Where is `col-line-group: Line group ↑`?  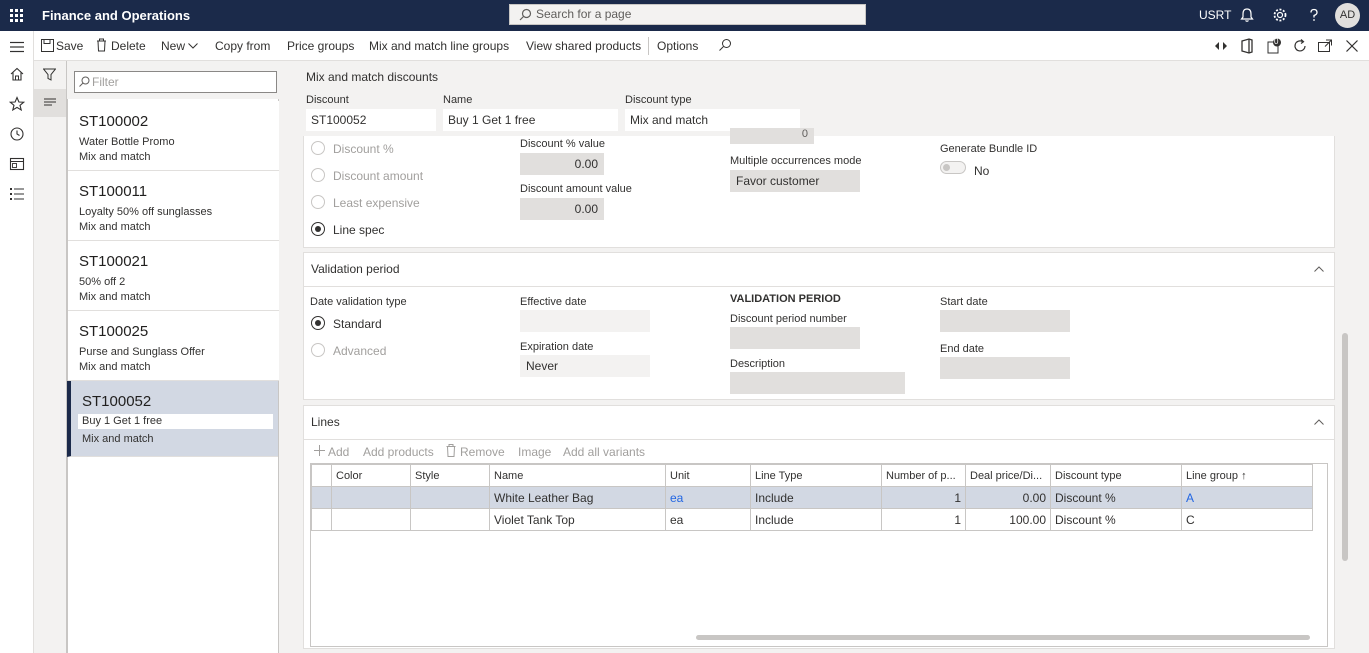 col-line-group: Line group ↑ is located at coordinates (1247, 475).